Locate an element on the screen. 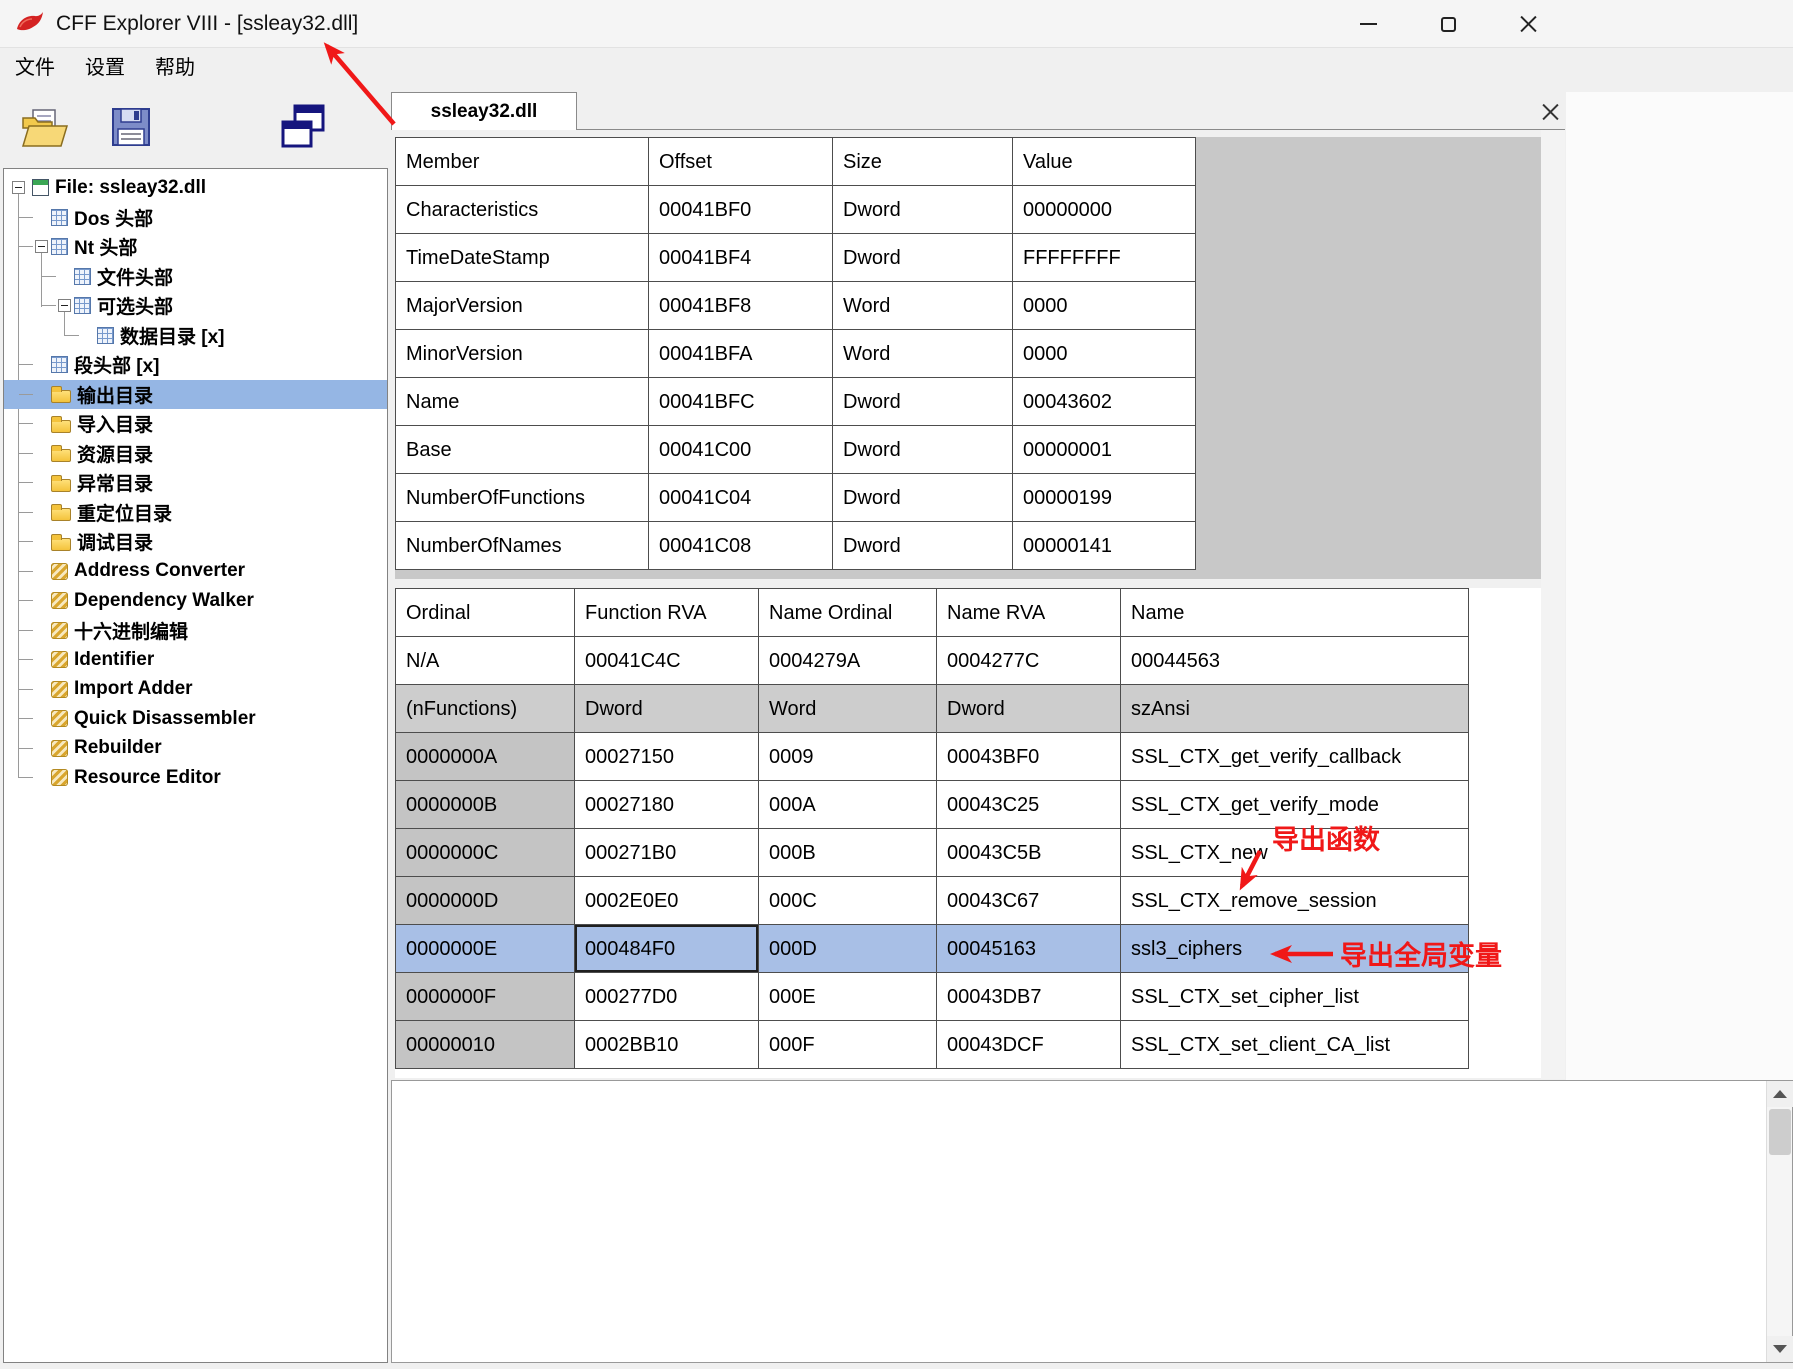 The height and width of the screenshot is (1369, 1793). cell: 00000141 is located at coordinates (1104, 546).